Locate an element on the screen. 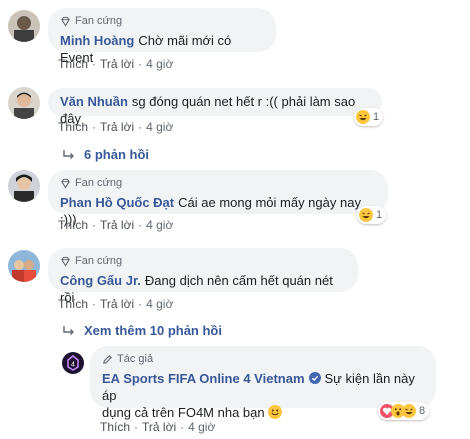  comment-bubble: Fan cứng Minh Hoàng Chờ mãi mới có Event is located at coordinates (162, 36).